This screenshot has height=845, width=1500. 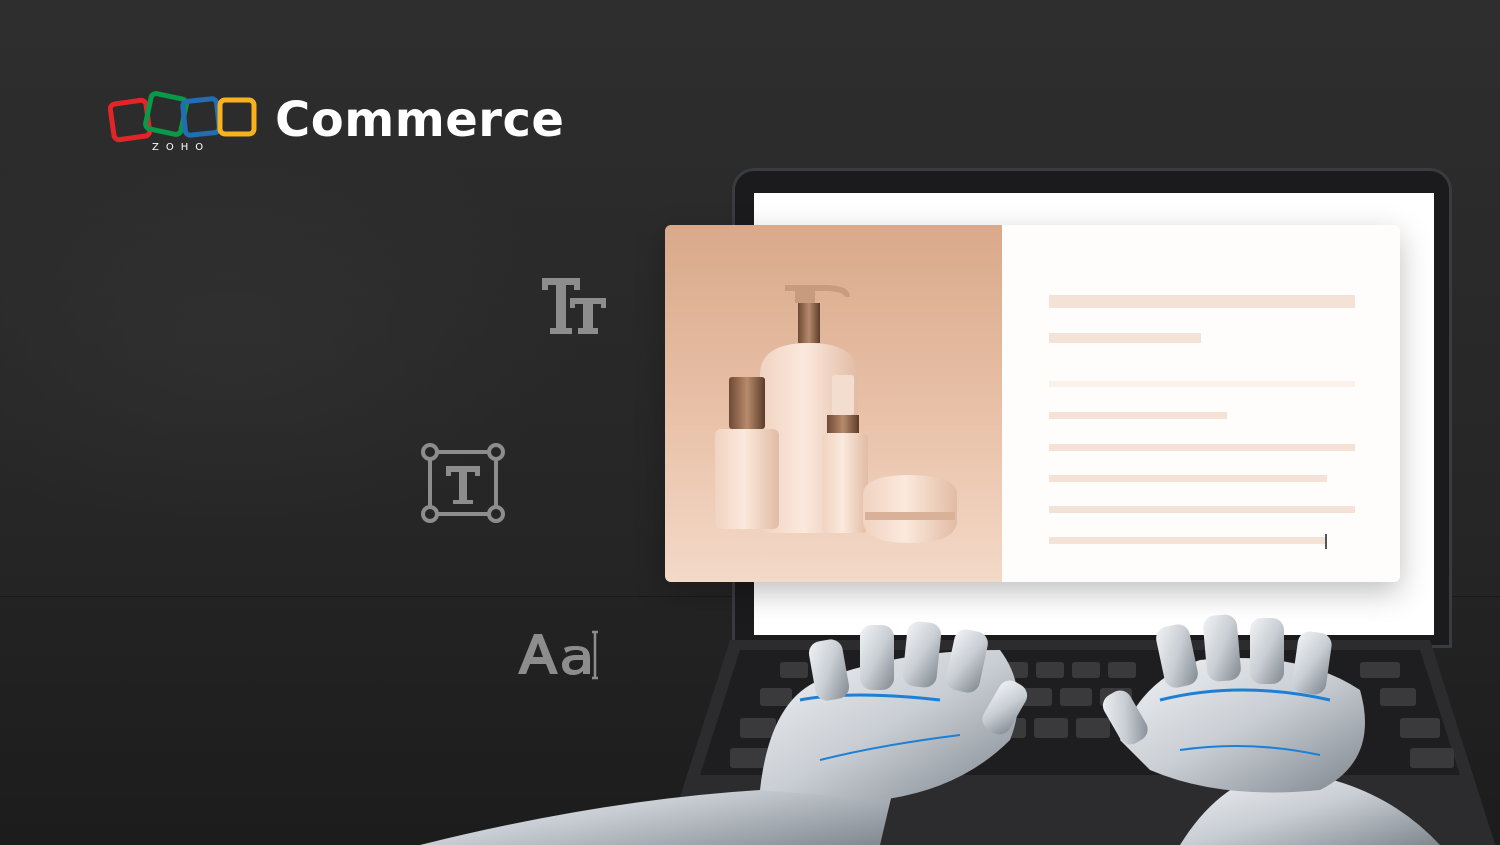 What do you see at coordinates (420, 120) in the screenshot?
I see `commerce-wordmark: Commerce` at bounding box center [420, 120].